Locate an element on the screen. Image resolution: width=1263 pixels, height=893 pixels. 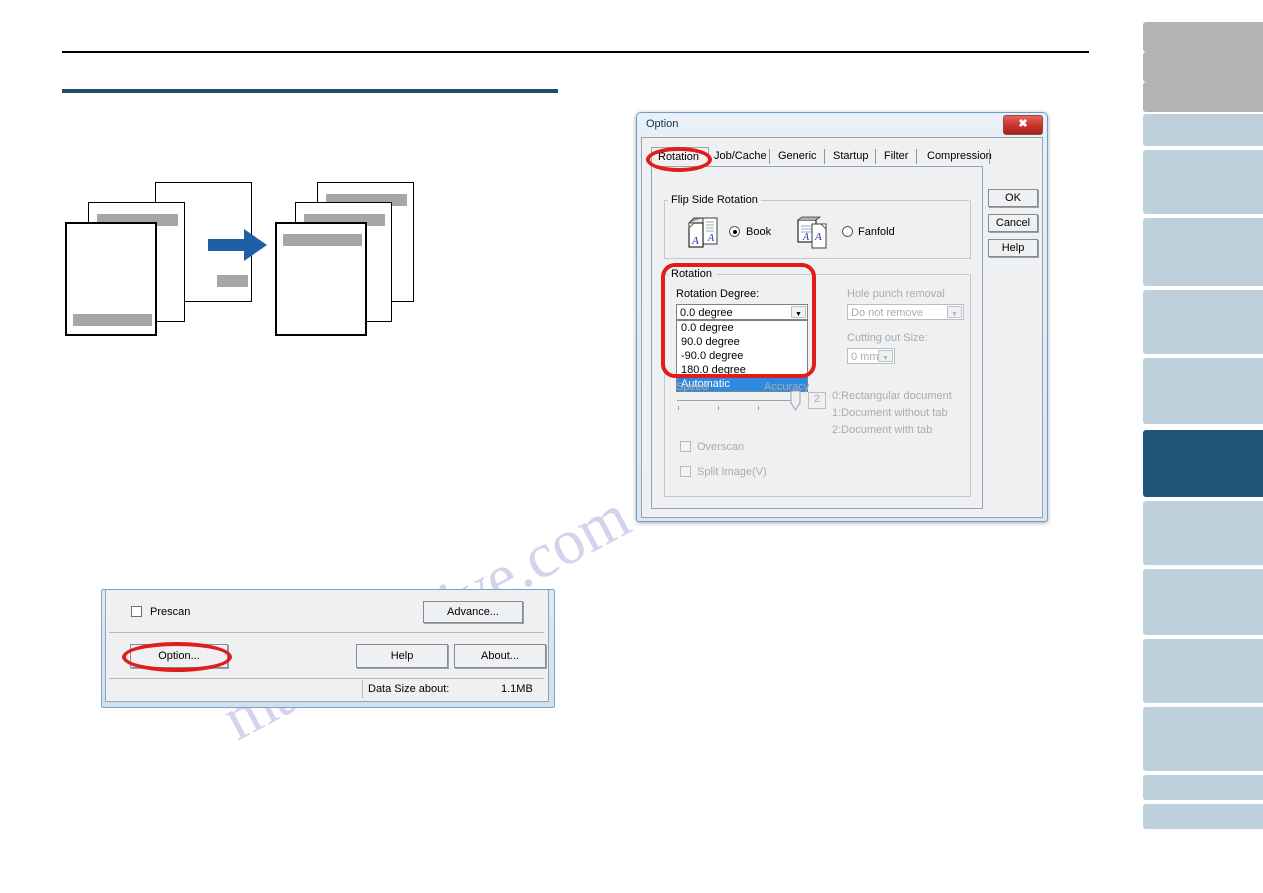
option-dialog-titlebar: Option ✖ is located at coordinates (842, 125).